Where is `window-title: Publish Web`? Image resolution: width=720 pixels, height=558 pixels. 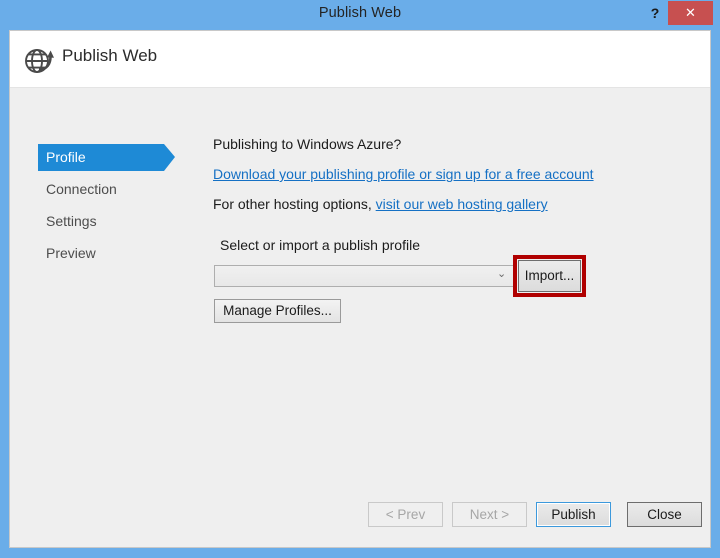 window-title: Publish Web is located at coordinates (360, 13).